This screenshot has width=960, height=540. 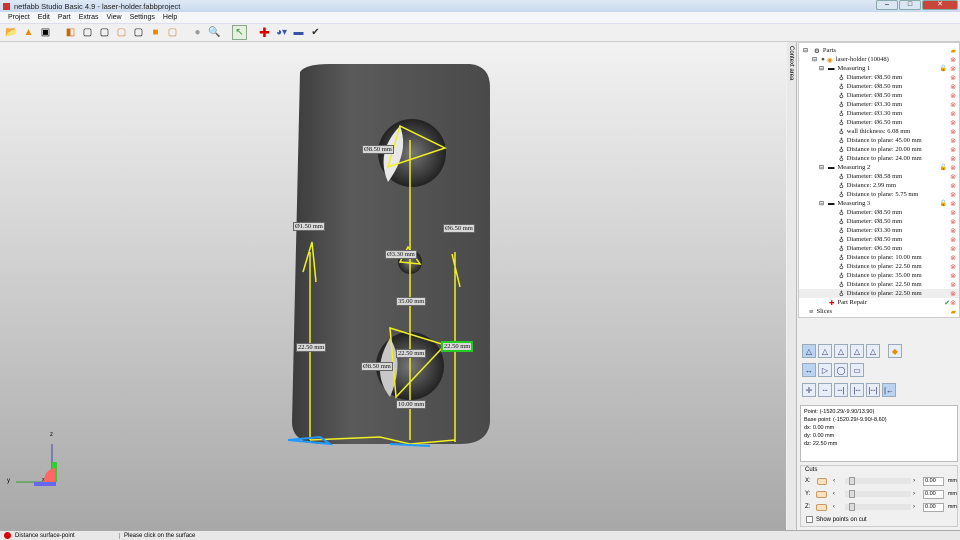 I want to click on menu-edit: Edit, so click(x=44, y=17).